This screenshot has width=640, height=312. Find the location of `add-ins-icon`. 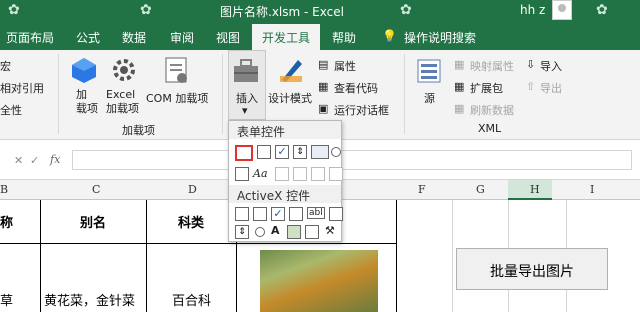

add-ins-icon is located at coordinates (84, 70).